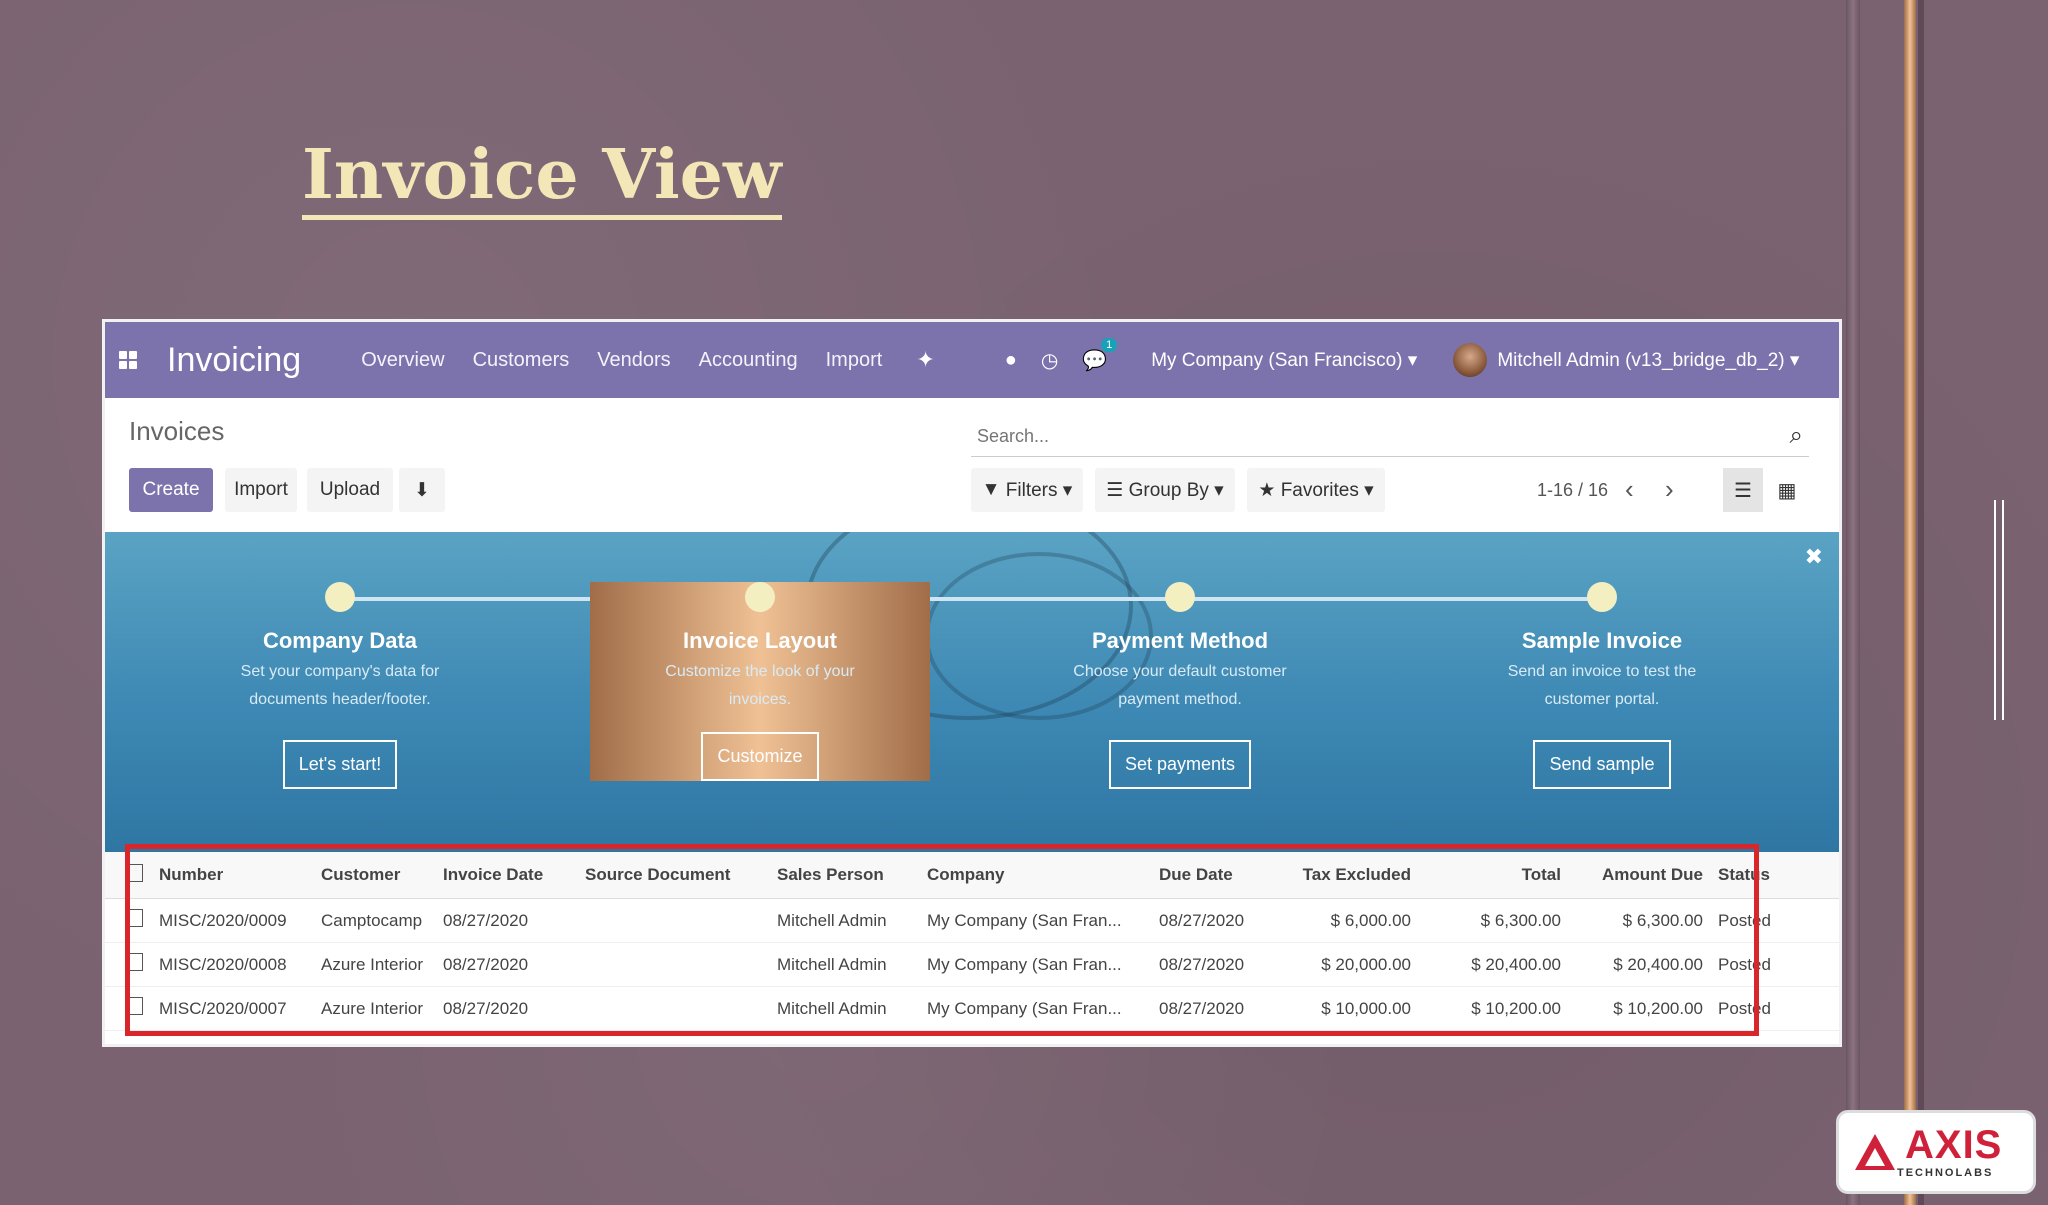  What do you see at coordinates (1669, 489) in the screenshot?
I see `chevron-right-icon: ›` at bounding box center [1669, 489].